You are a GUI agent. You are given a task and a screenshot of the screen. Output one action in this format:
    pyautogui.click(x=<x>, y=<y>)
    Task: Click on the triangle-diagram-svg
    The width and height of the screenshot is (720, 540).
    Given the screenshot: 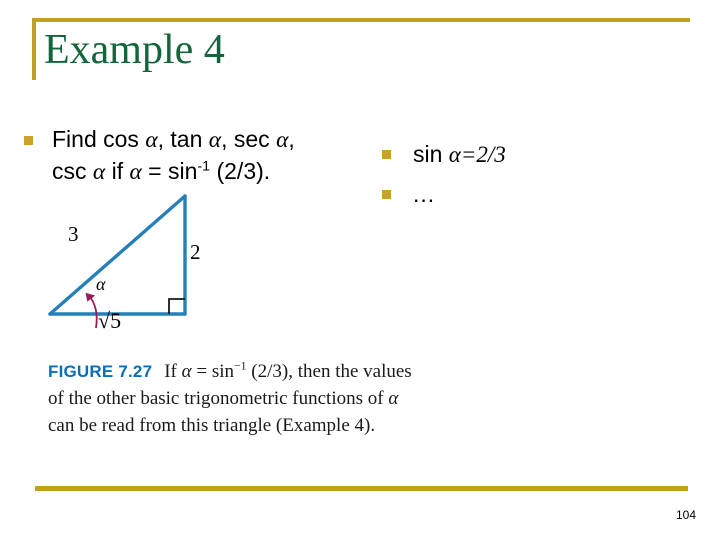 What is the action you would take?
    pyautogui.click(x=117, y=261)
    